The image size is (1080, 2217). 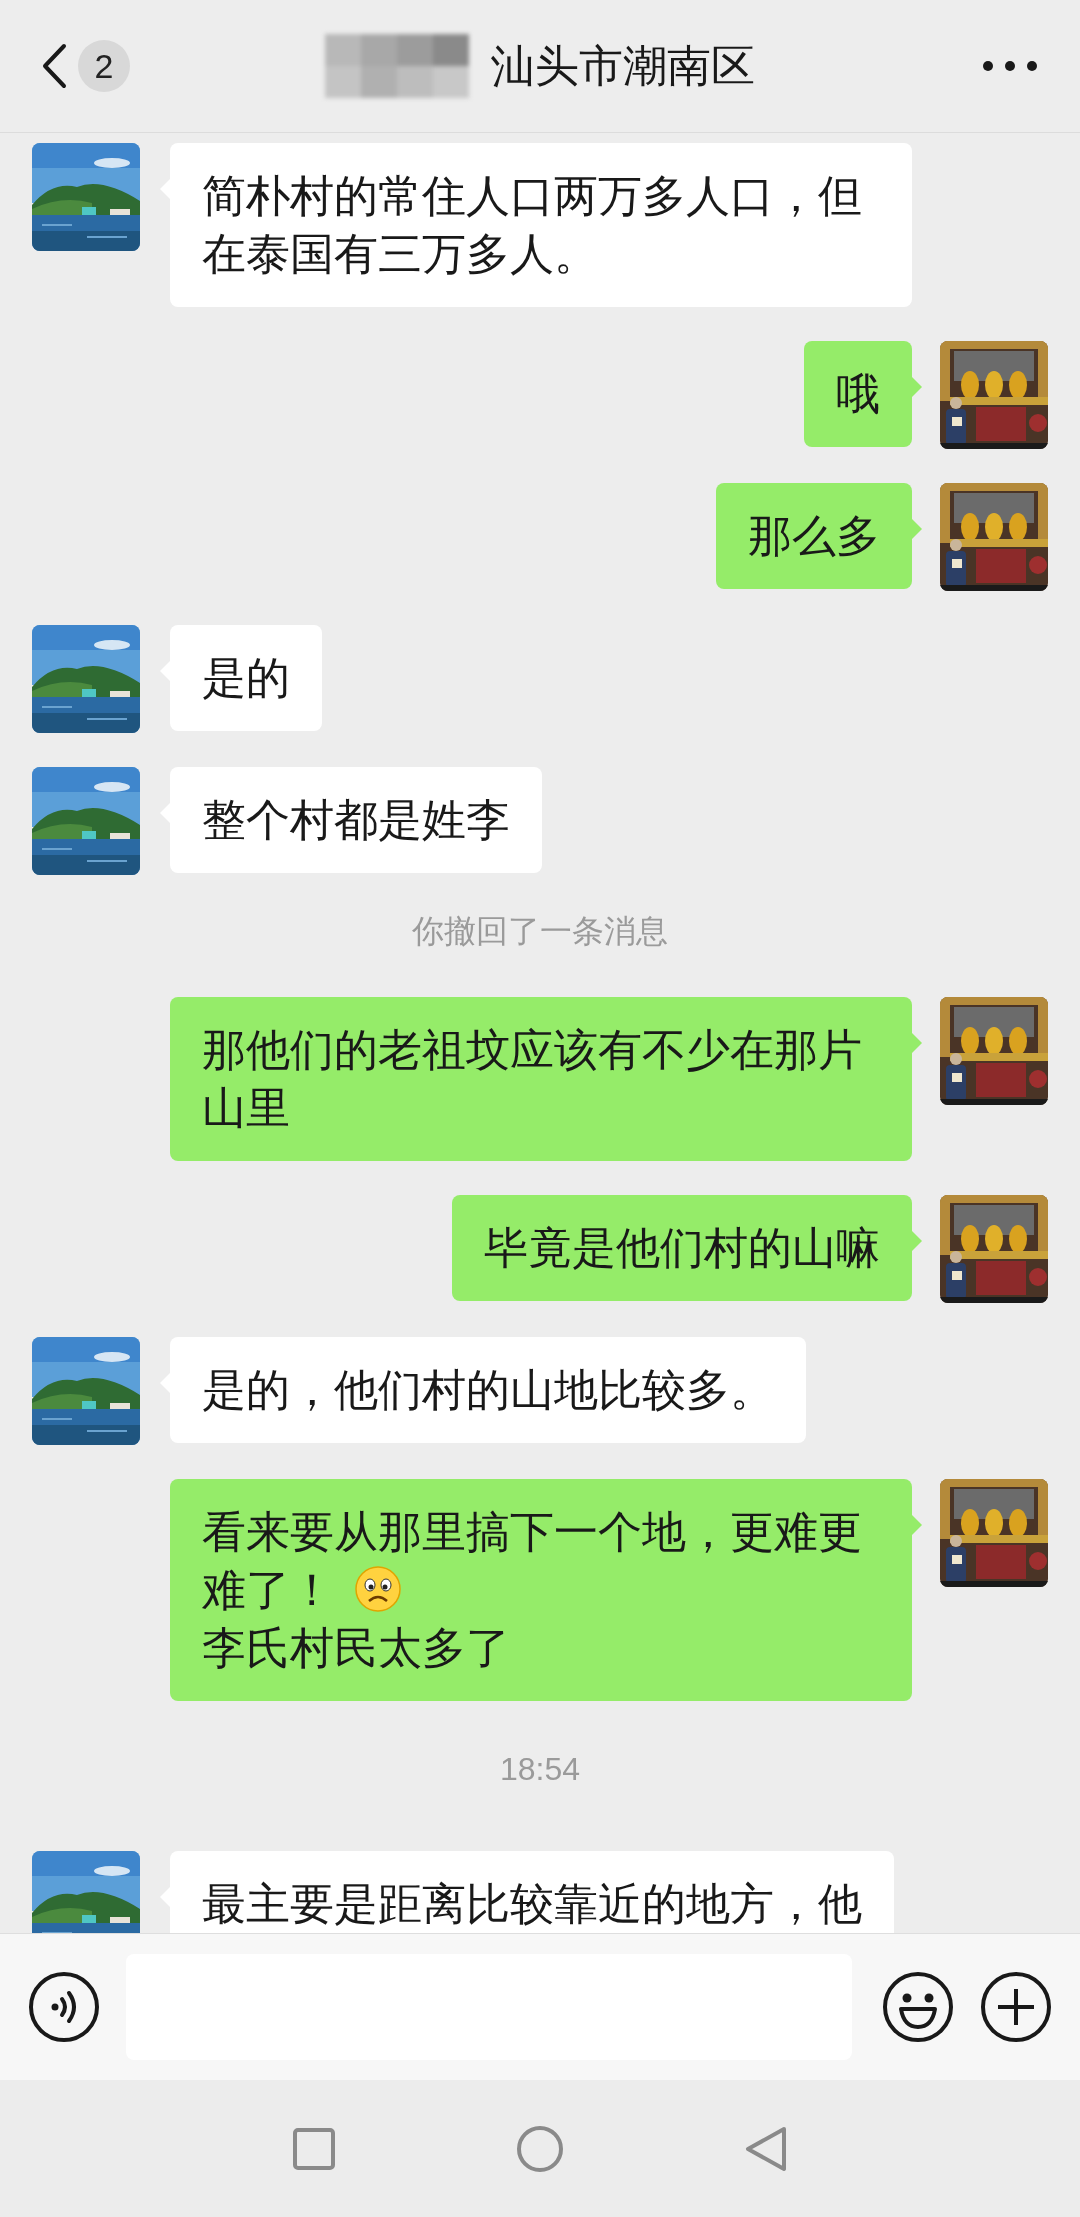 What do you see at coordinates (540, 1769) in the screenshot?
I see `timestamp: 18:54` at bounding box center [540, 1769].